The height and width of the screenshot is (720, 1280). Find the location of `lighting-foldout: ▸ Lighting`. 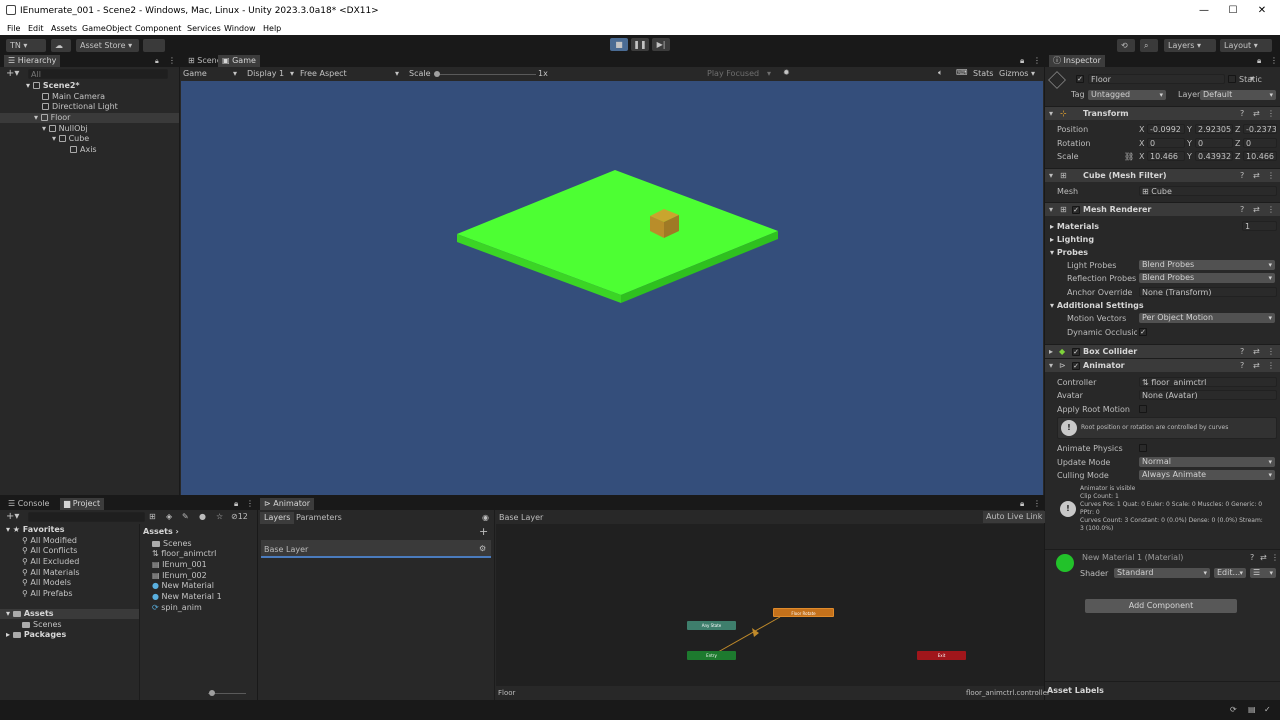

lighting-foldout: ▸ Lighting is located at coordinates (1072, 239).